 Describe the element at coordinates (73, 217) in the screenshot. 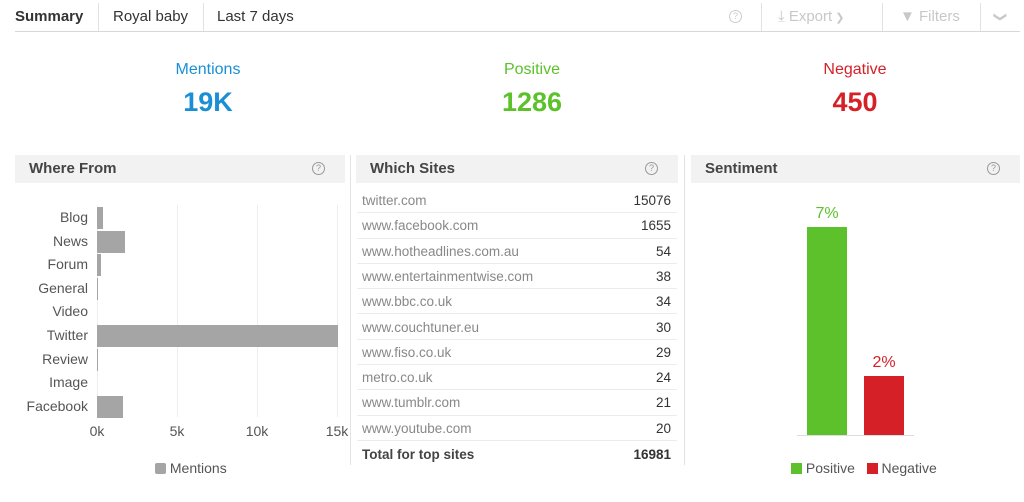

I see `category-label: Blog` at that location.